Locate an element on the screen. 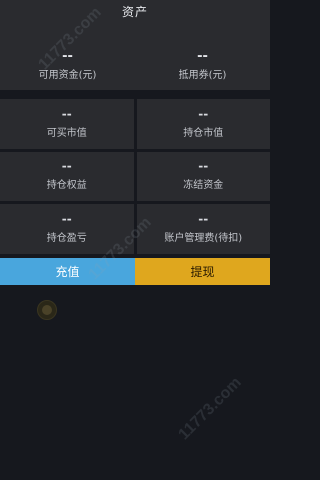 This screenshot has width=320, height=480. frozen-funds-cell: -- 冻结资金 is located at coordinates (203, 176).